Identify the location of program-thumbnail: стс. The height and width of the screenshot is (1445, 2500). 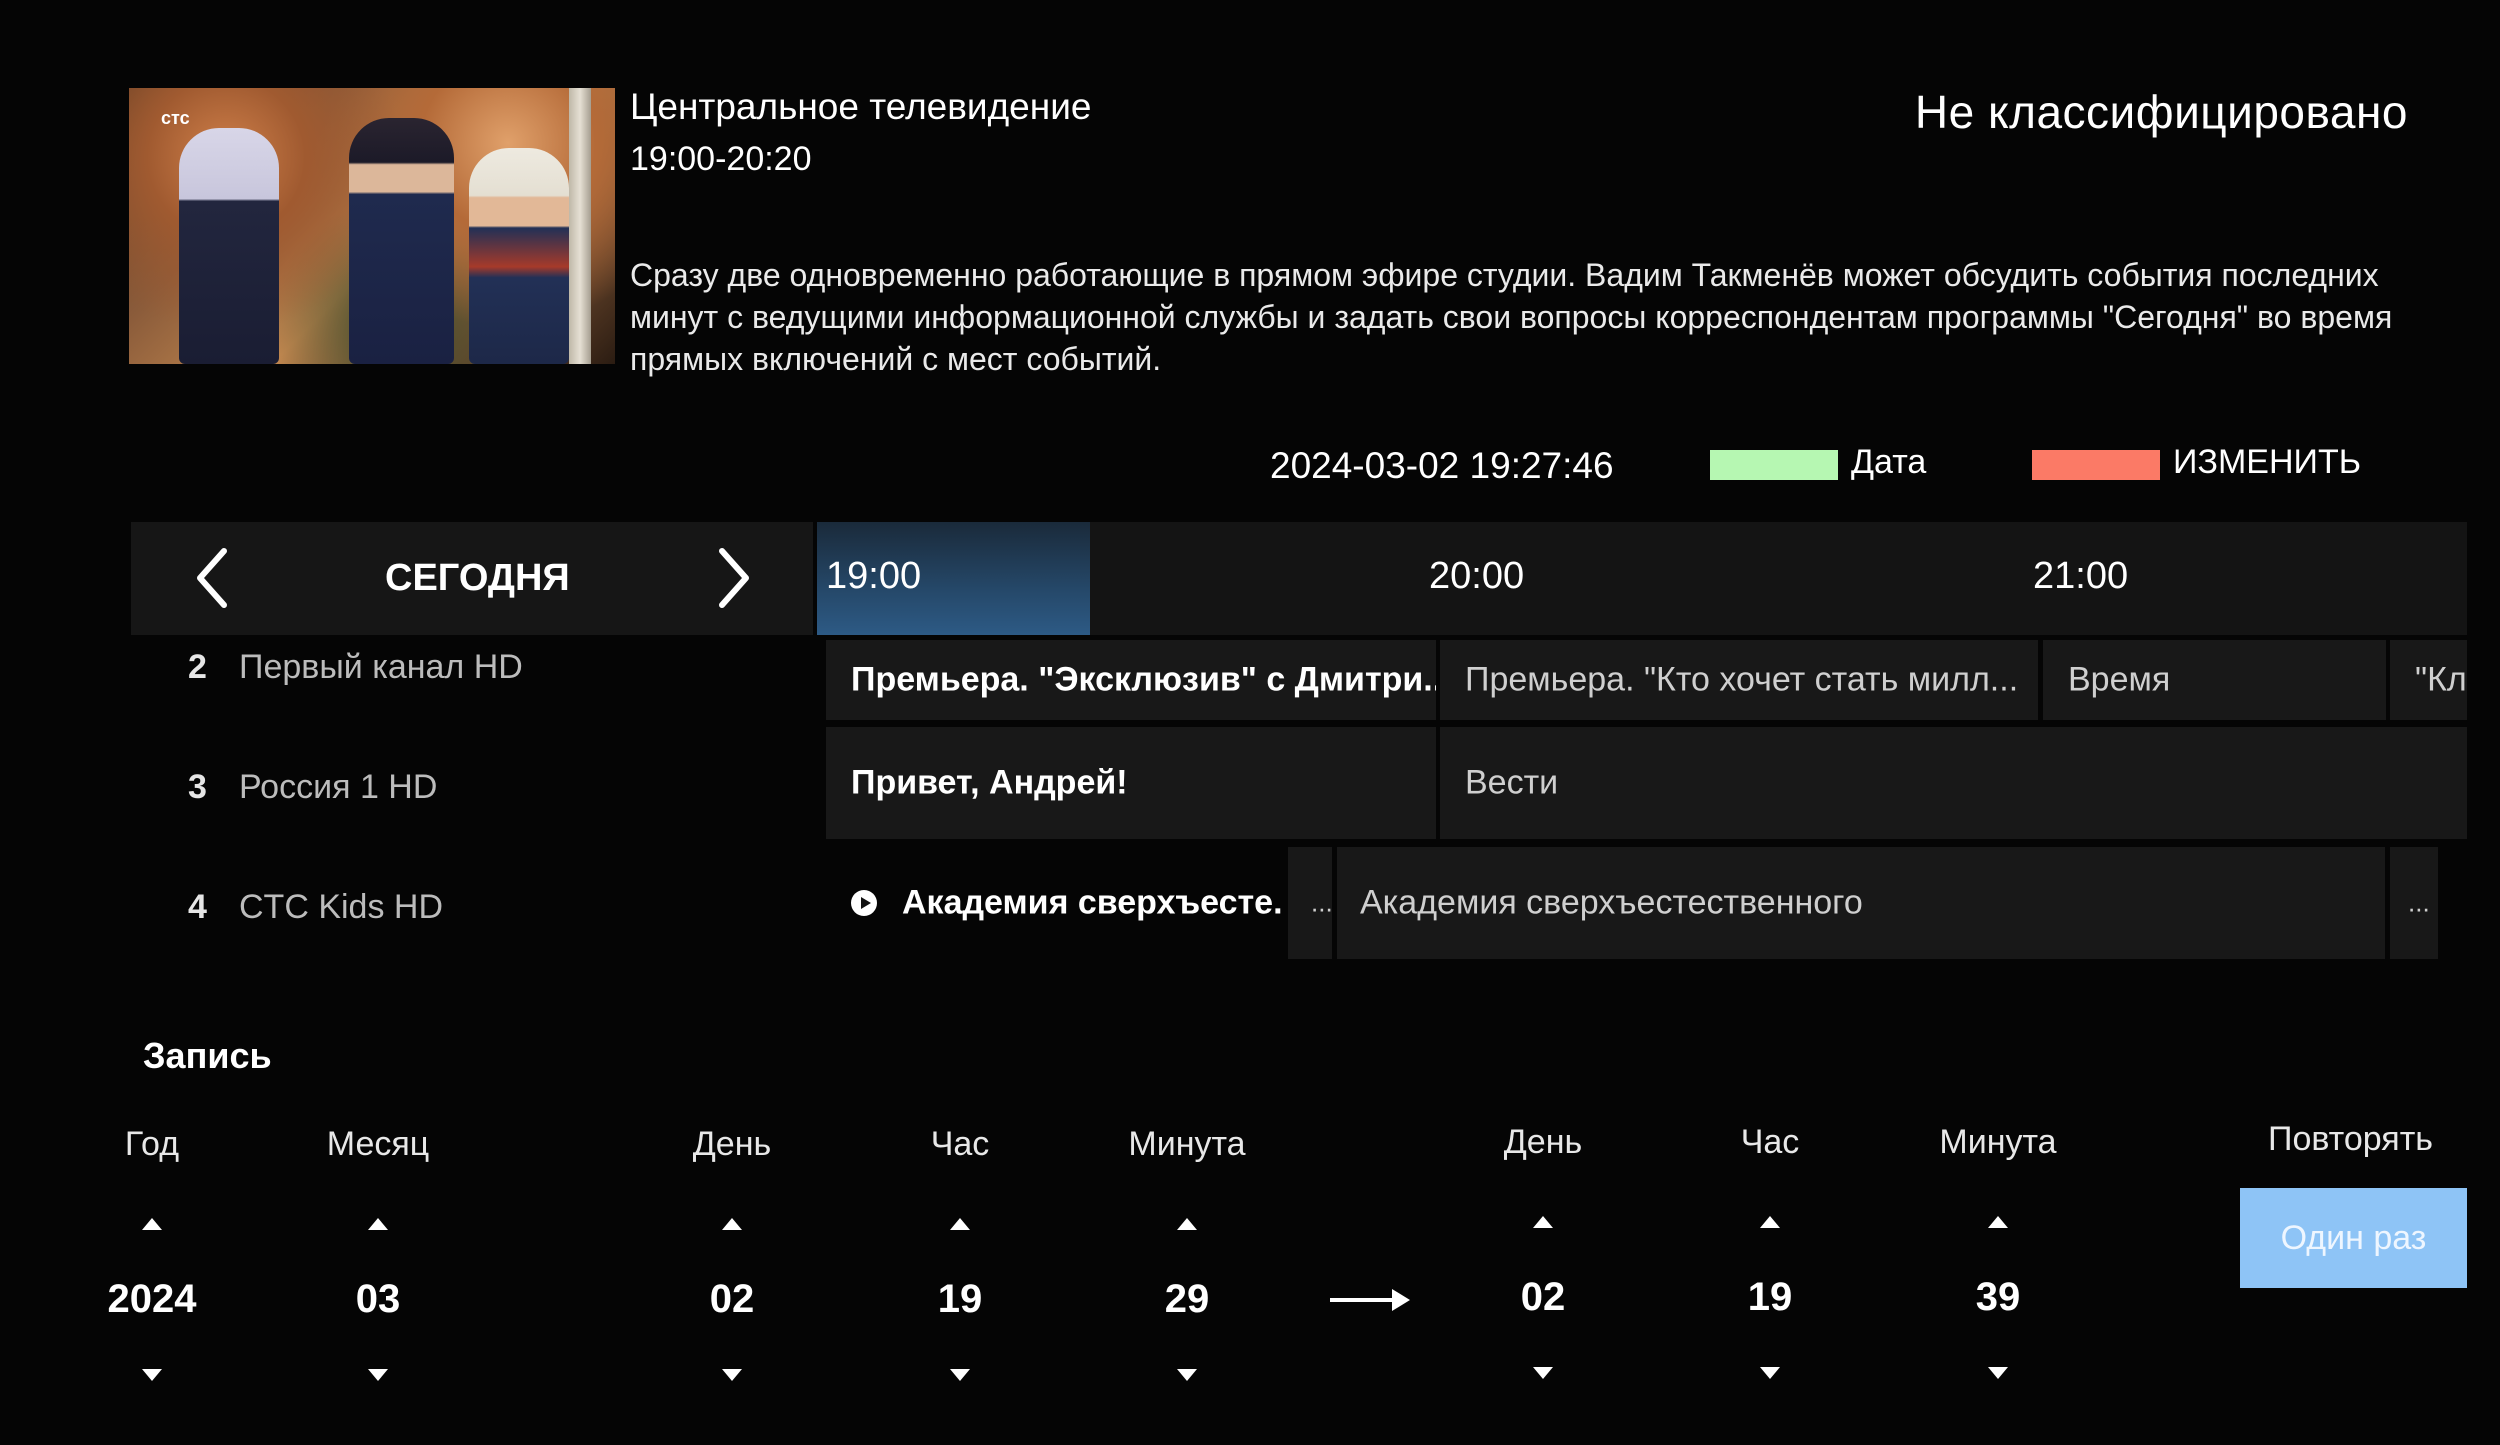
(372, 226).